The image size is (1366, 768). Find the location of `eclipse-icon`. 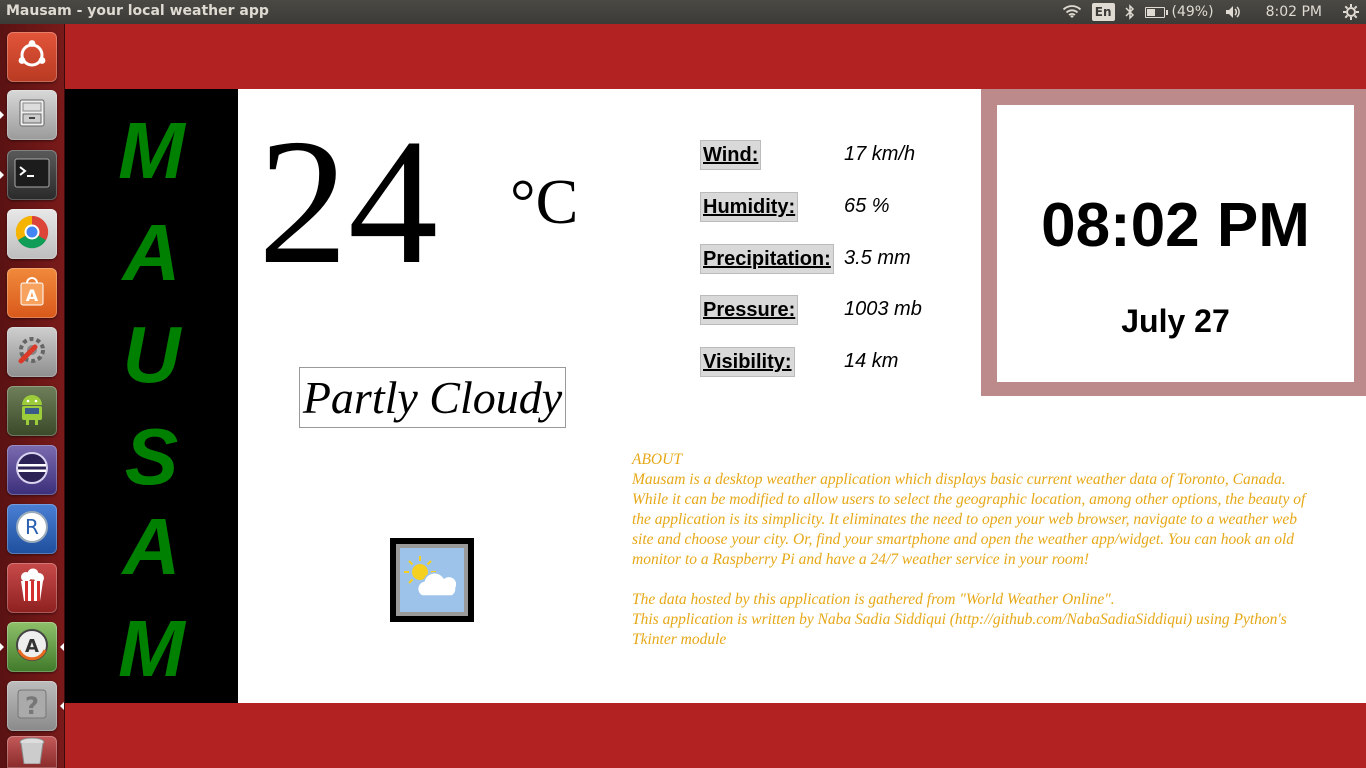

eclipse-icon is located at coordinates (32, 470).